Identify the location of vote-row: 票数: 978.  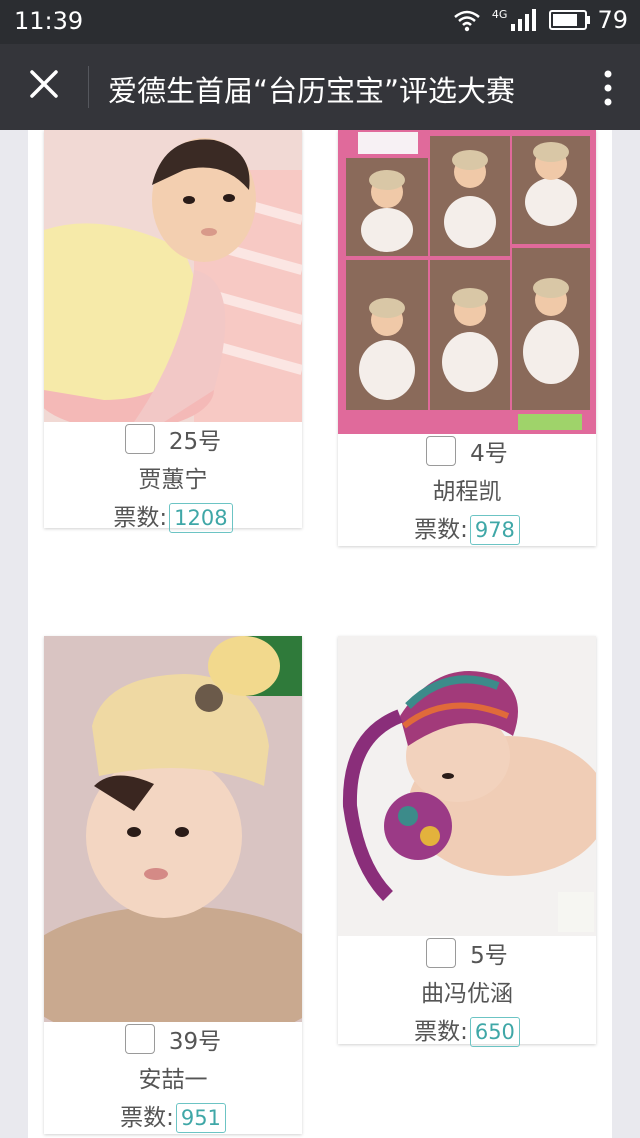
(467, 527).